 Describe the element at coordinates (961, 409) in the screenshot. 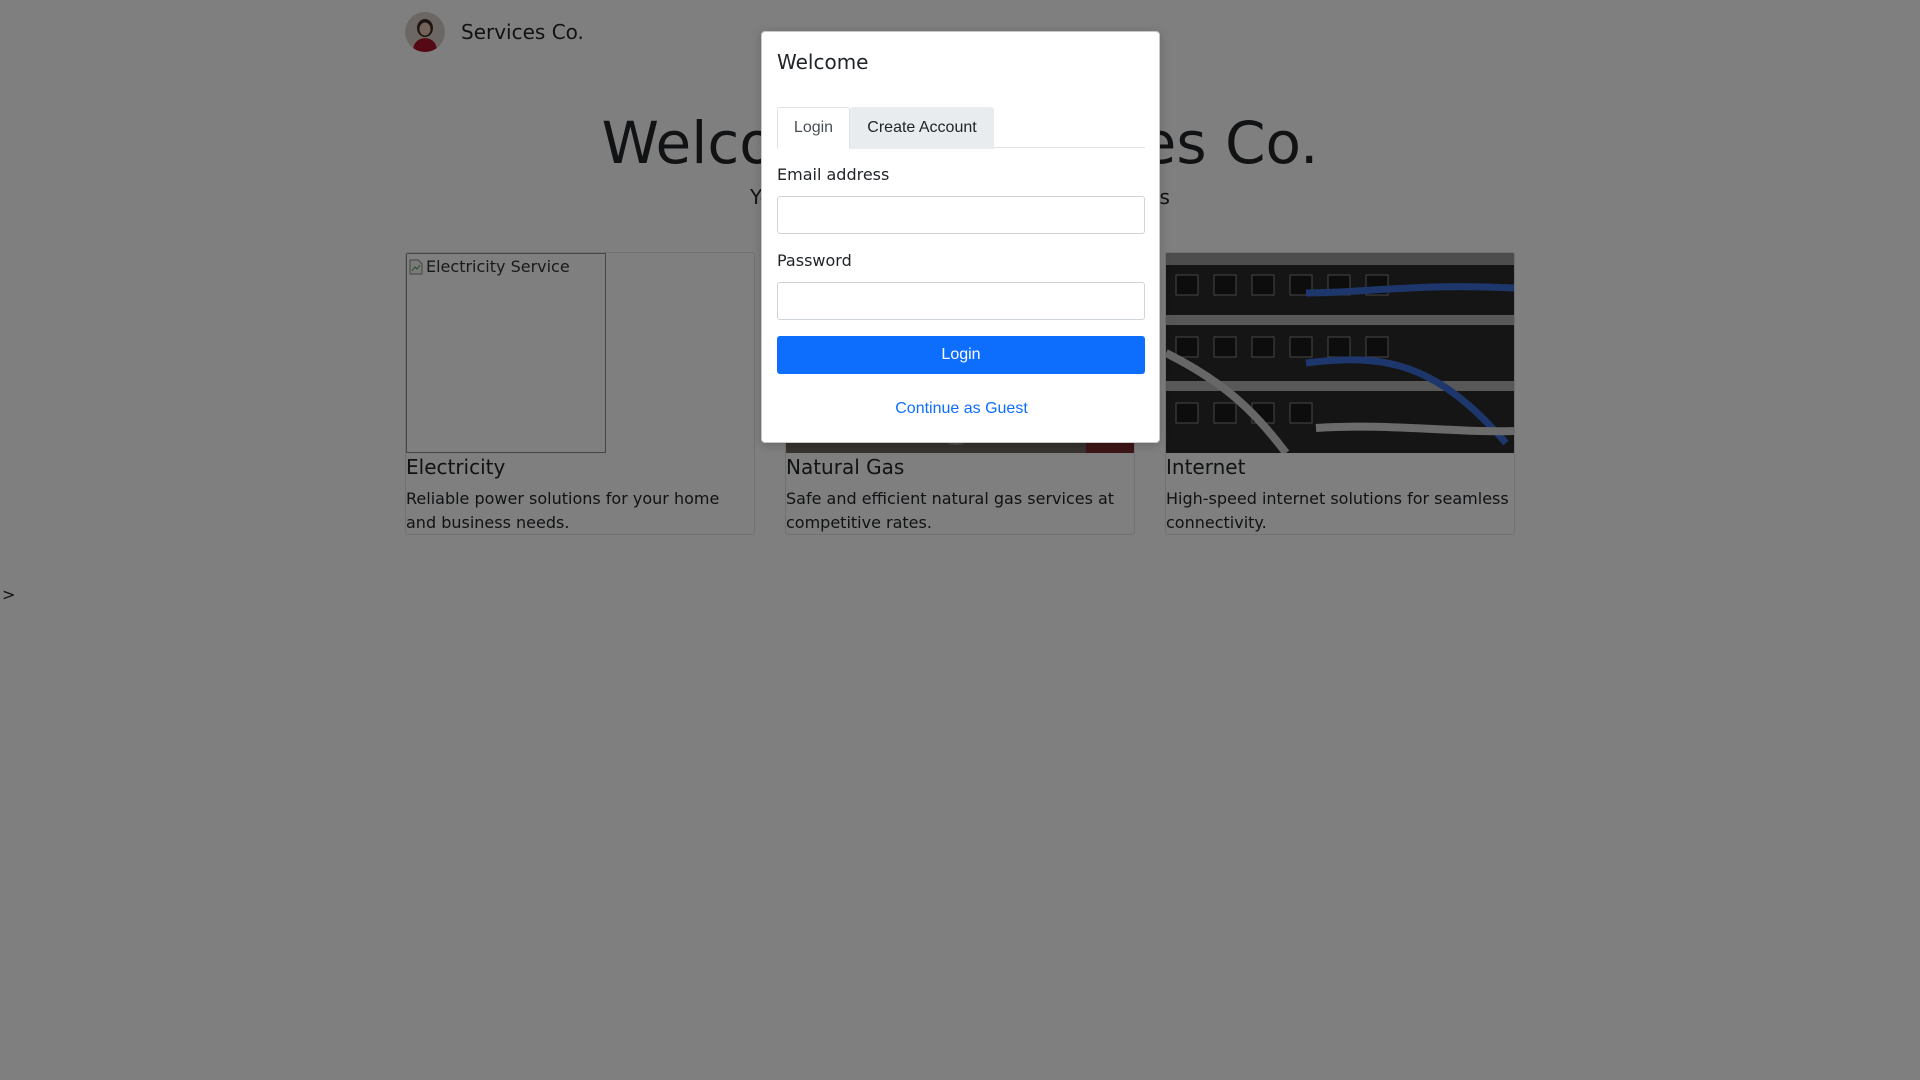

I see `continue-as-guest-link: Continue as Guest` at that location.